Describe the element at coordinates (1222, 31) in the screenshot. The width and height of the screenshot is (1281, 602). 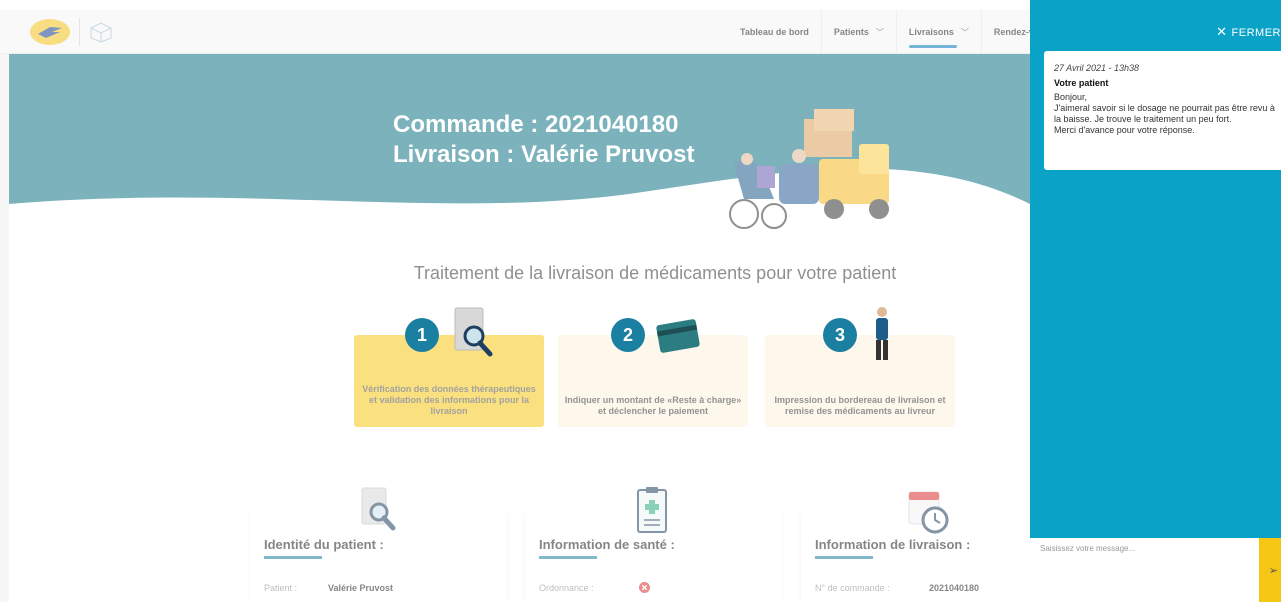
I see `close-icon: ✕` at that location.